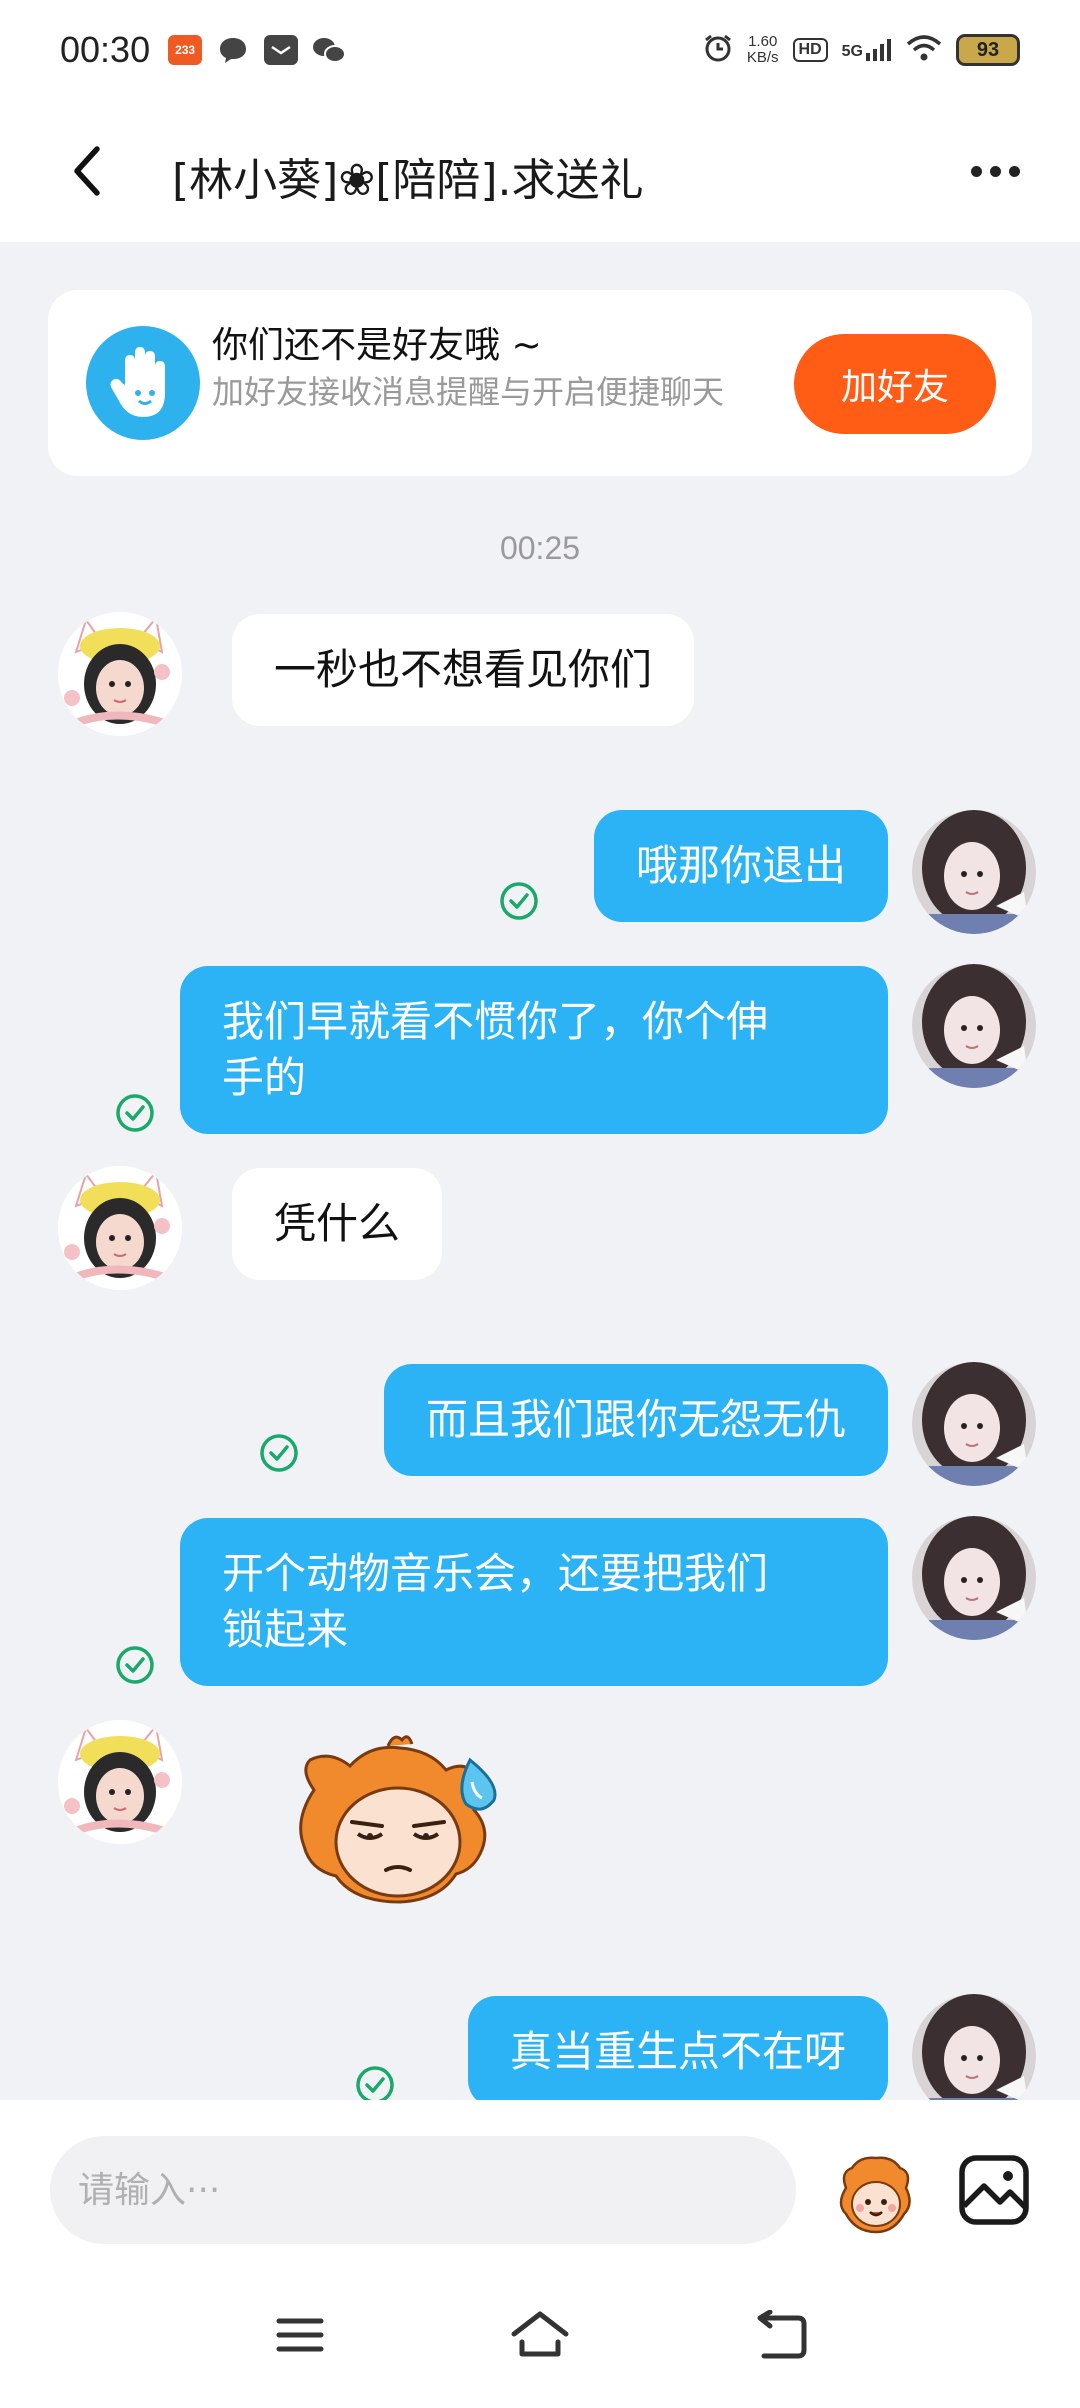 The height and width of the screenshot is (2408, 1080). I want to click on wifi-icon, so click(924, 50).